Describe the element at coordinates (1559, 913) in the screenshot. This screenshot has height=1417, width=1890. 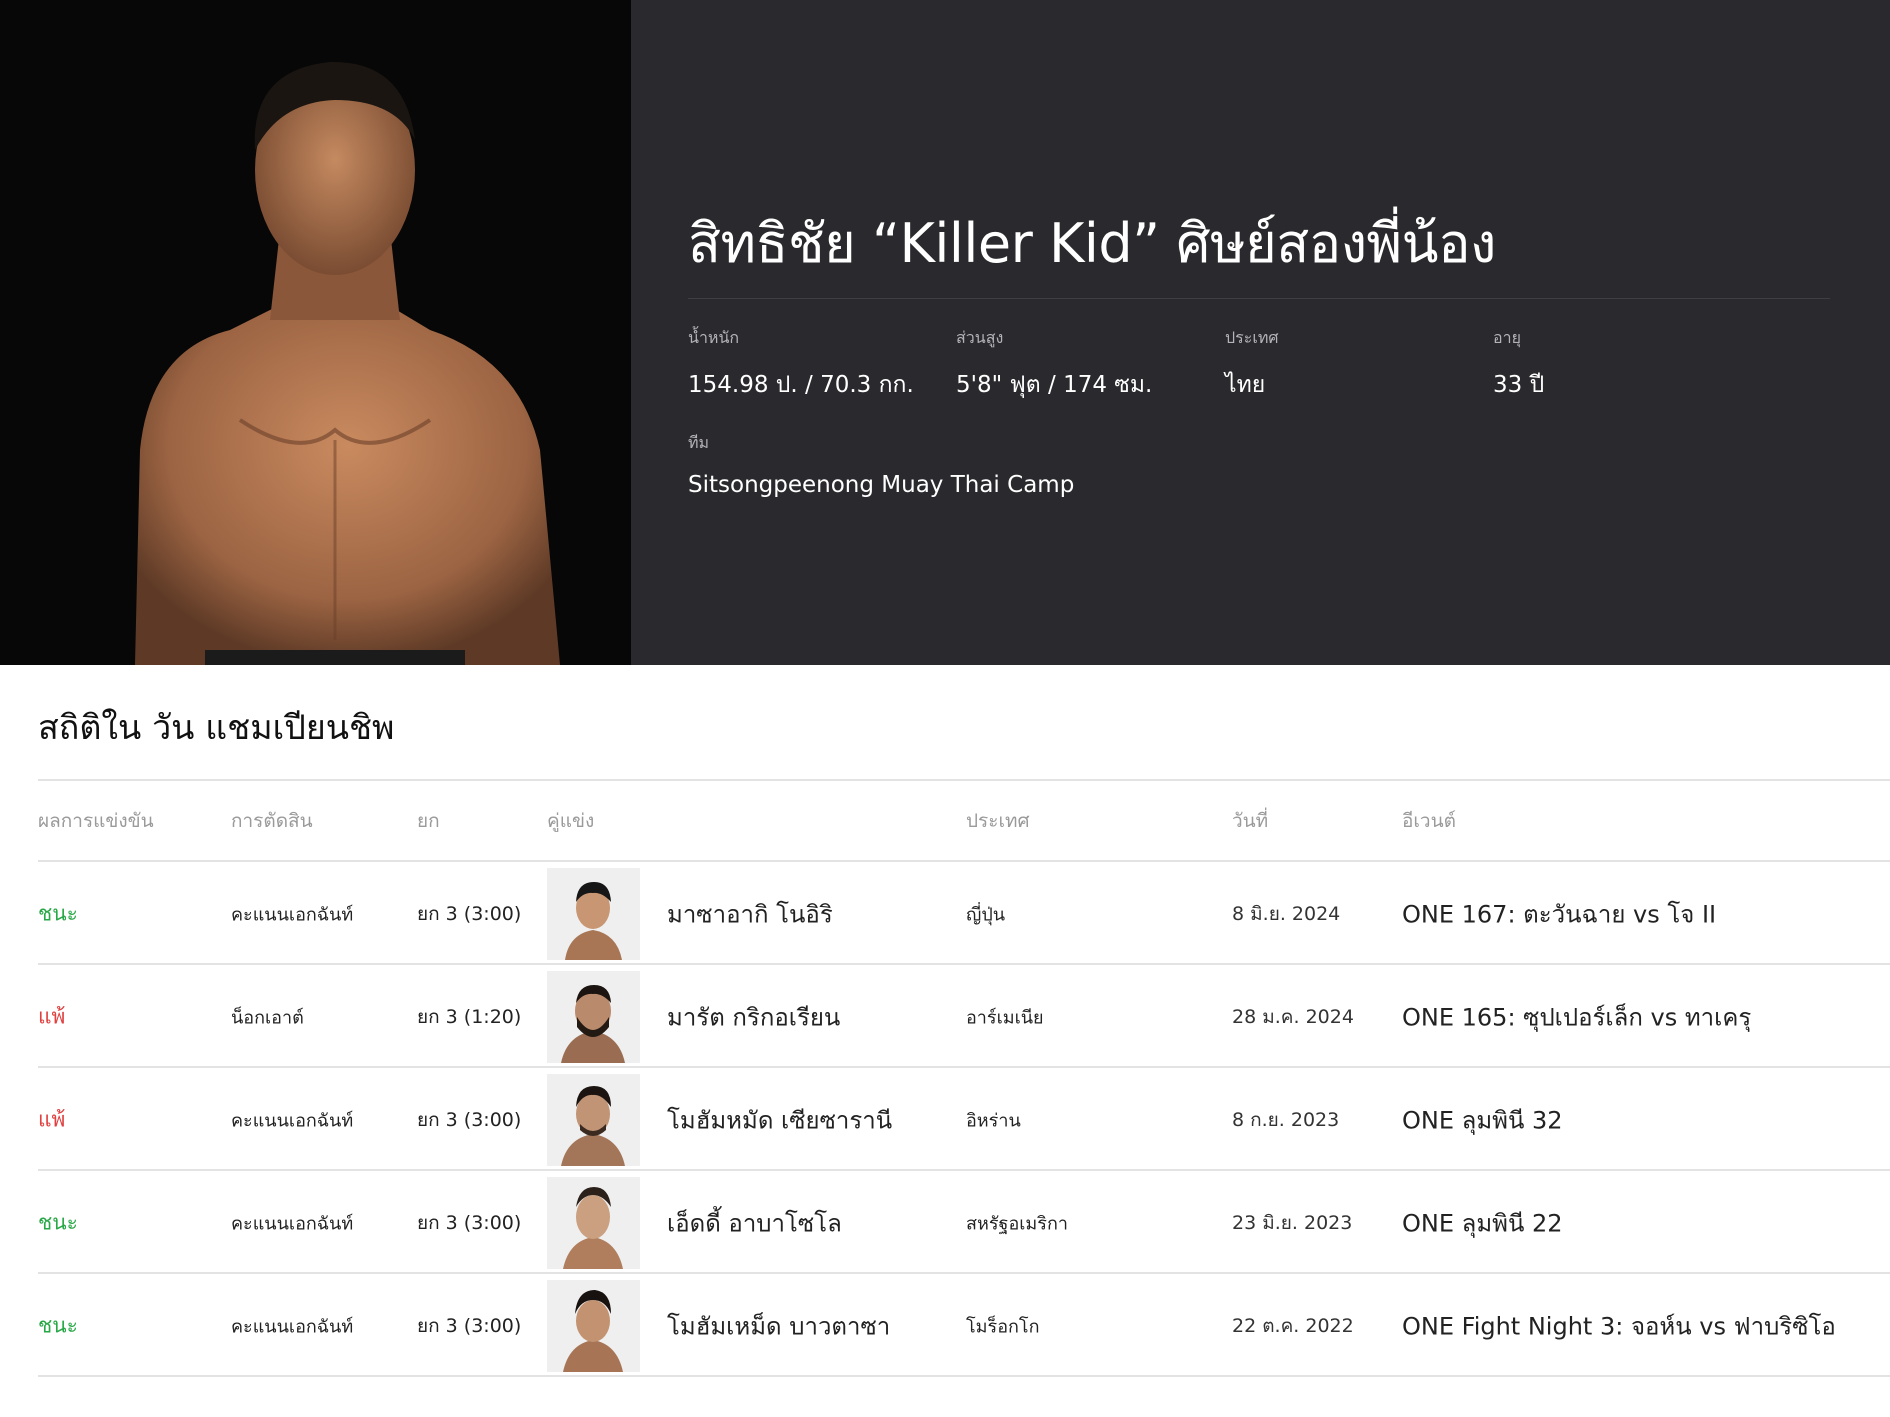
I see `event-link: ONE 167: ตะวันฉาย vs โจ II` at that location.